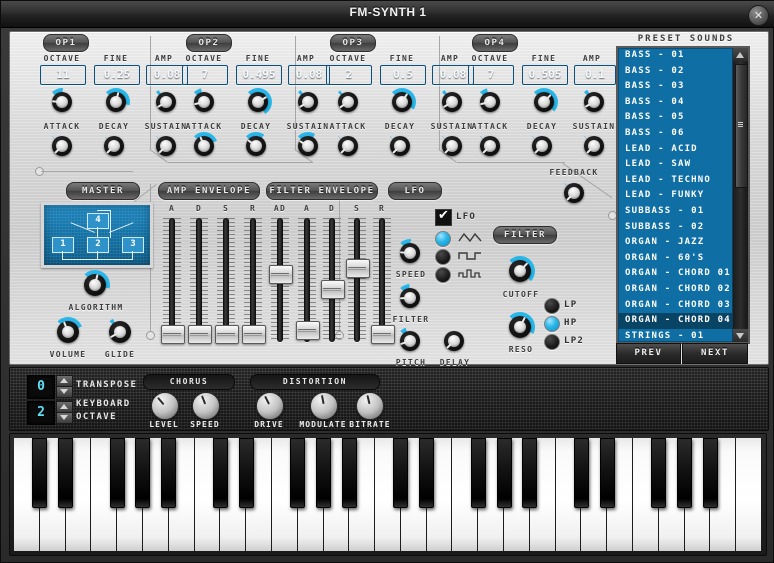 This screenshot has height=563, width=774. Describe the element at coordinates (574, 193) in the screenshot. I see `feedback-knob` at that location.